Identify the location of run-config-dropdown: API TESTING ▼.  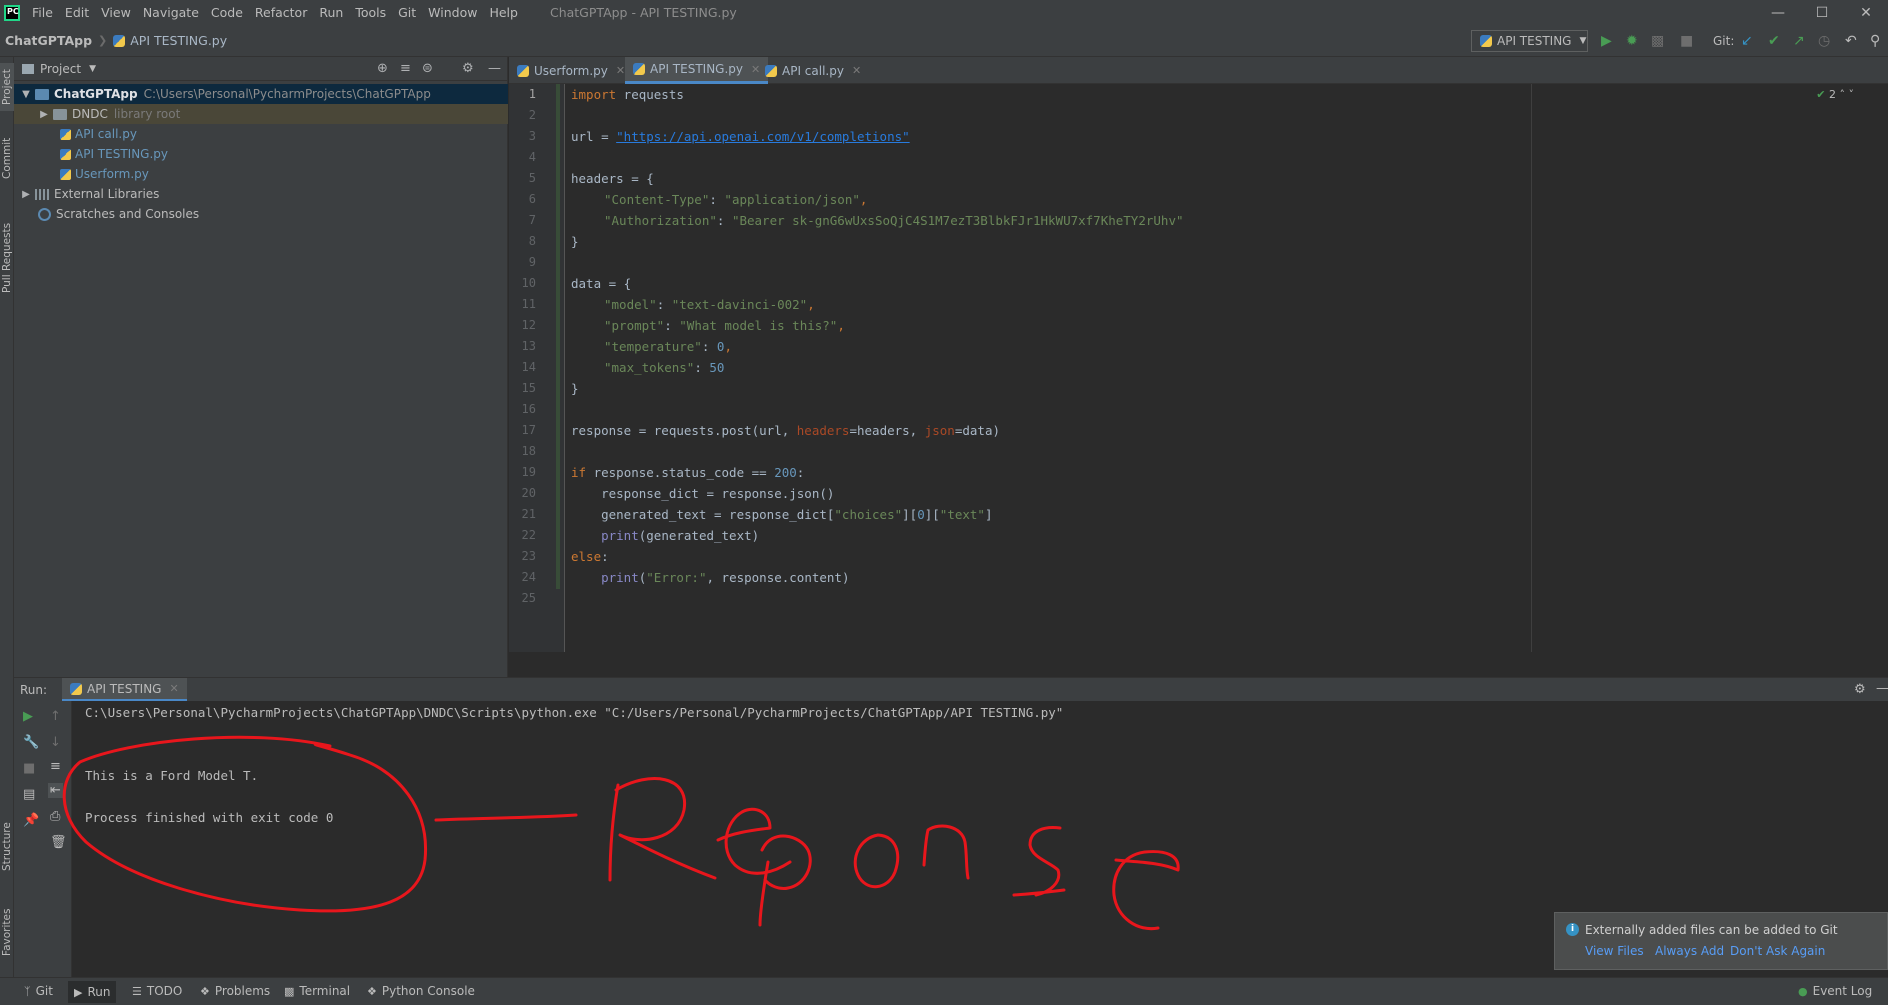
(1529, 41).